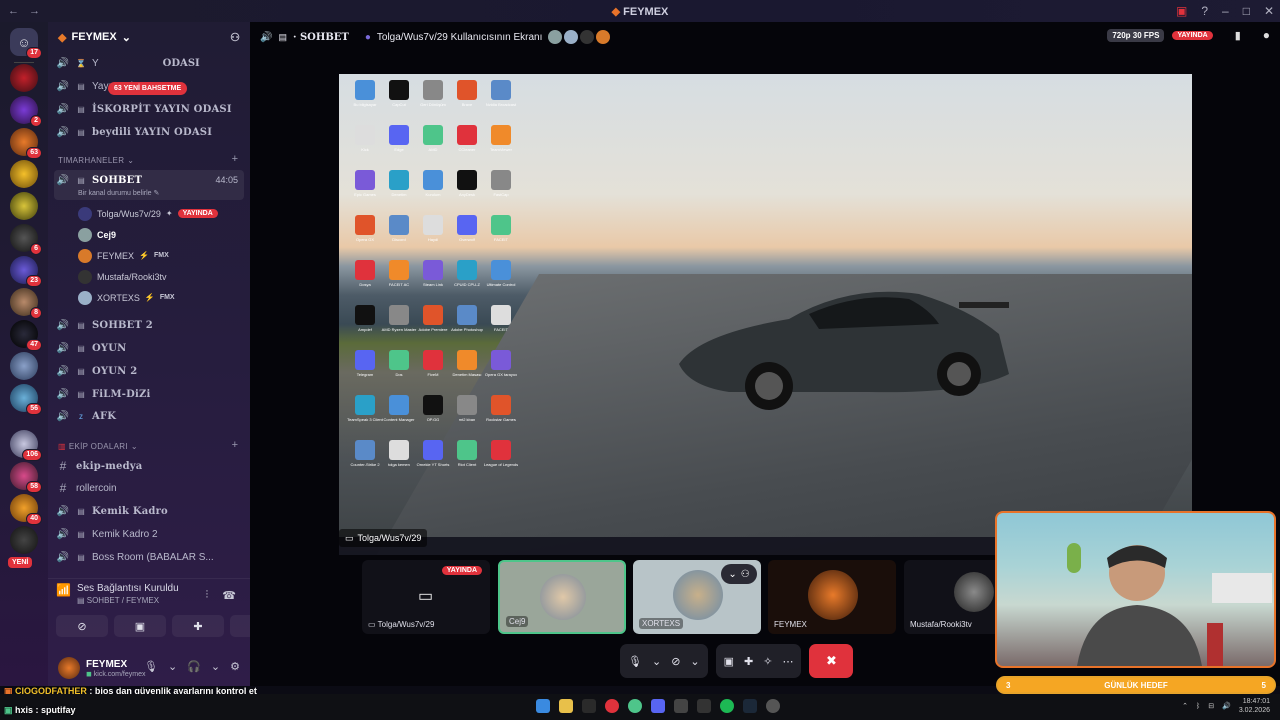 The image size is (1280, 720). What do you see at coordinates (612, 706) in the screenshot?
I see `opera-icon` at bounding box center [612, 706].